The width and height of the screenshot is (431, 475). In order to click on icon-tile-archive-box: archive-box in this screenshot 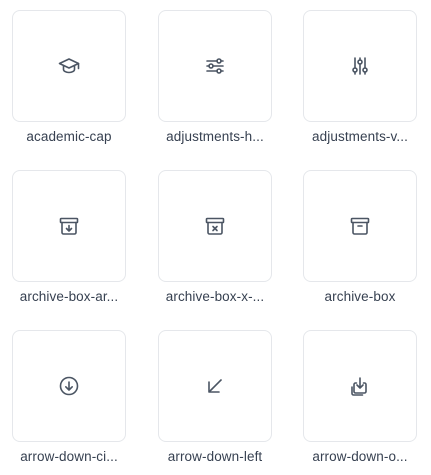, I will do `click(360, 242)`.